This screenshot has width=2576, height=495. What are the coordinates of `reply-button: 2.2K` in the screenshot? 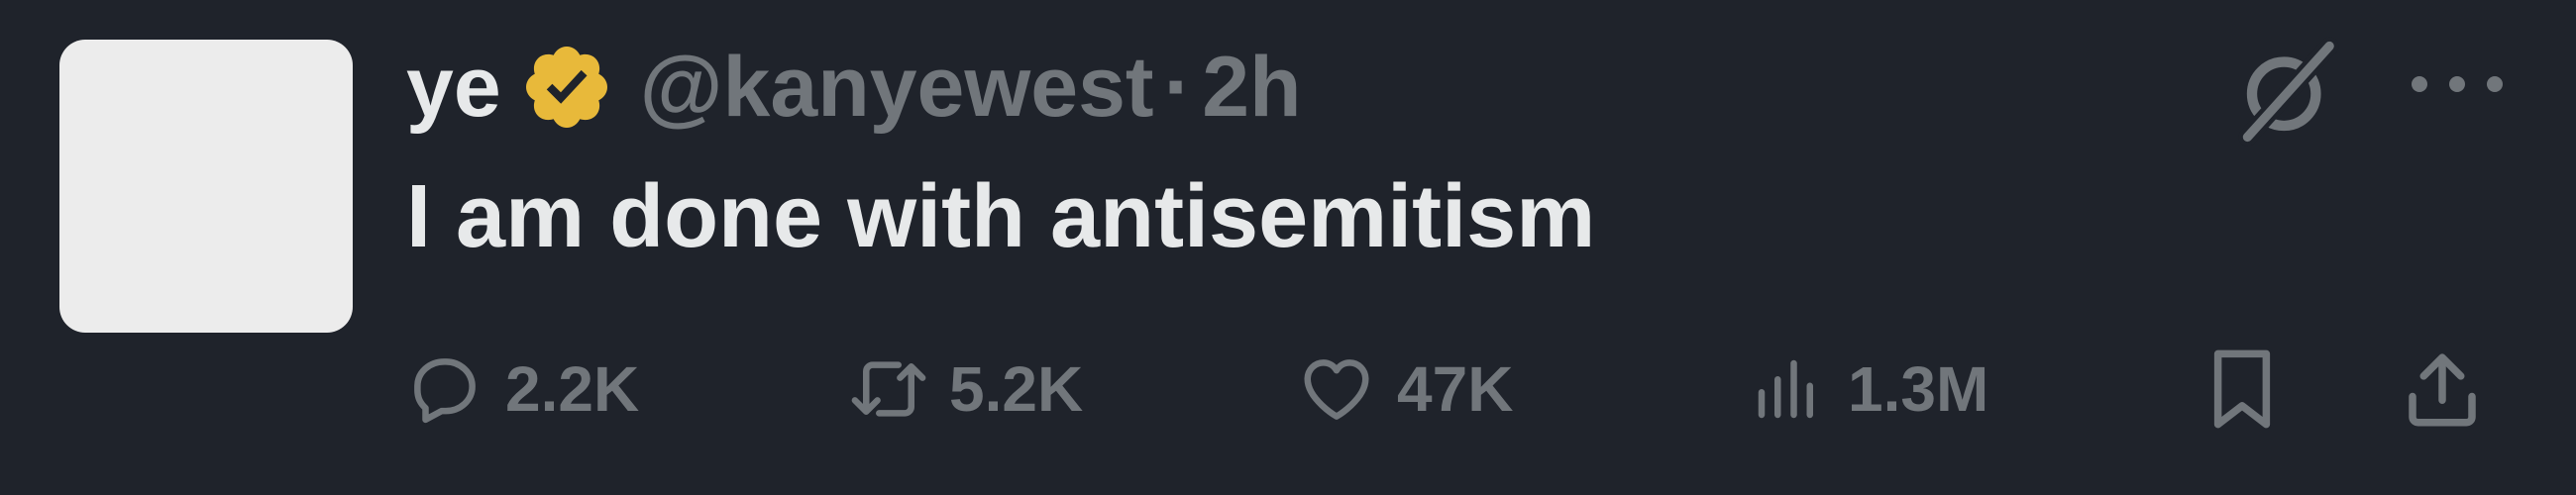 It's located at (522, 389).